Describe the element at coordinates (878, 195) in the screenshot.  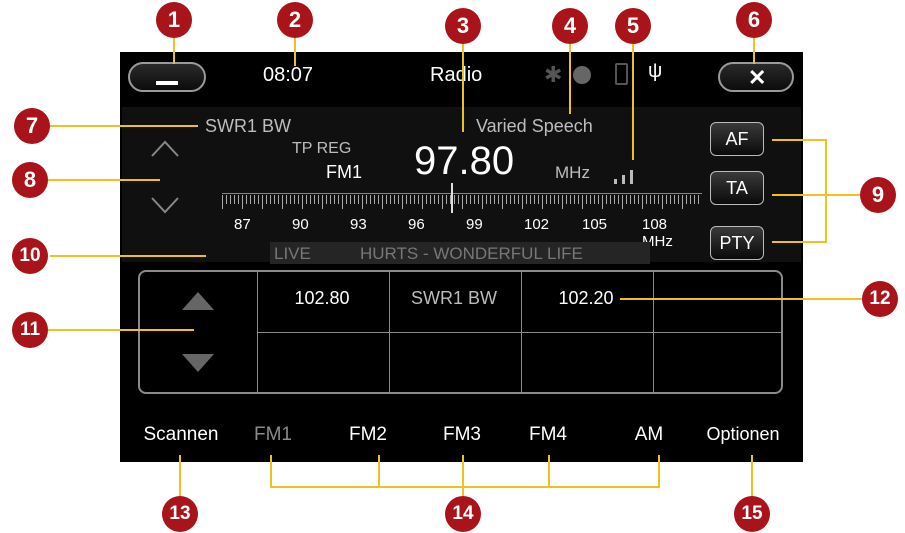
I see `callout-9: 9` at that location.